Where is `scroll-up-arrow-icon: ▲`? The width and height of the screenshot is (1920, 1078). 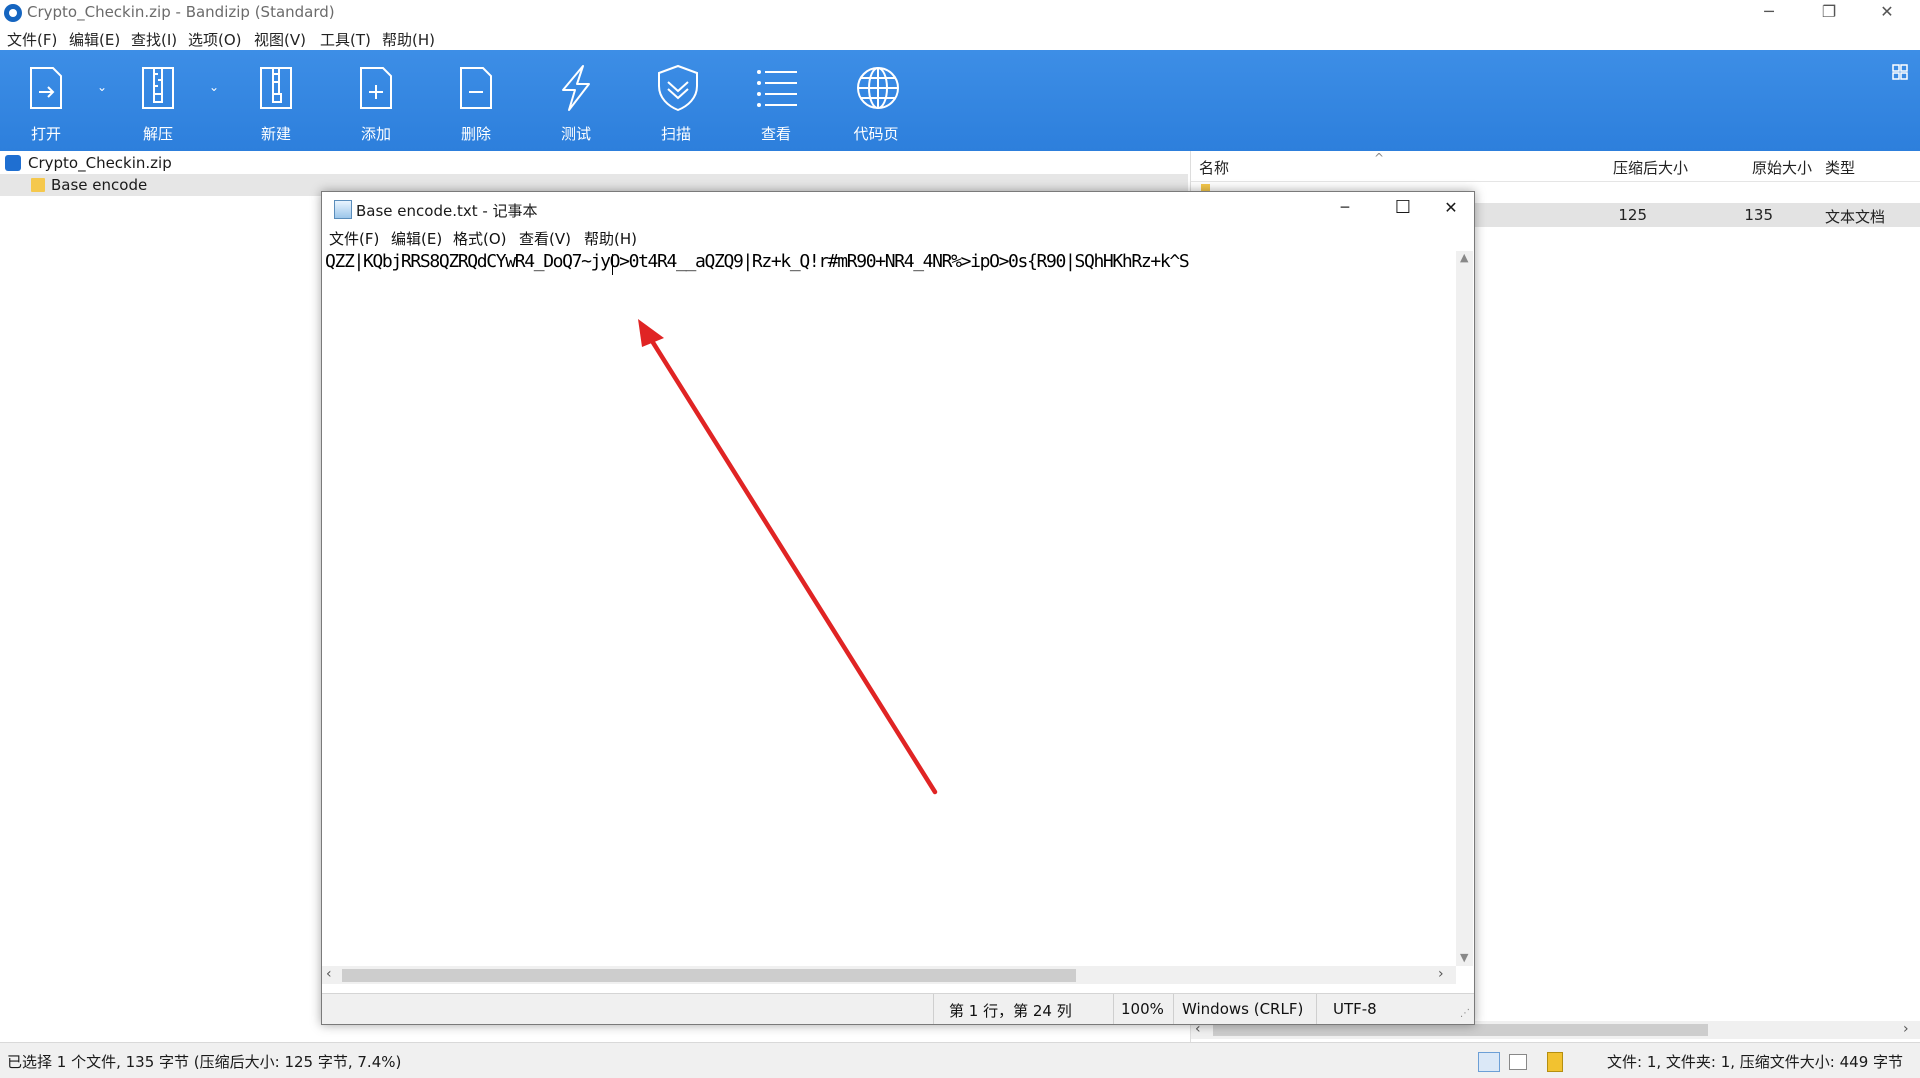 scroll-up-arrow-icon: ▲ is located at coordinates (1464, 257).